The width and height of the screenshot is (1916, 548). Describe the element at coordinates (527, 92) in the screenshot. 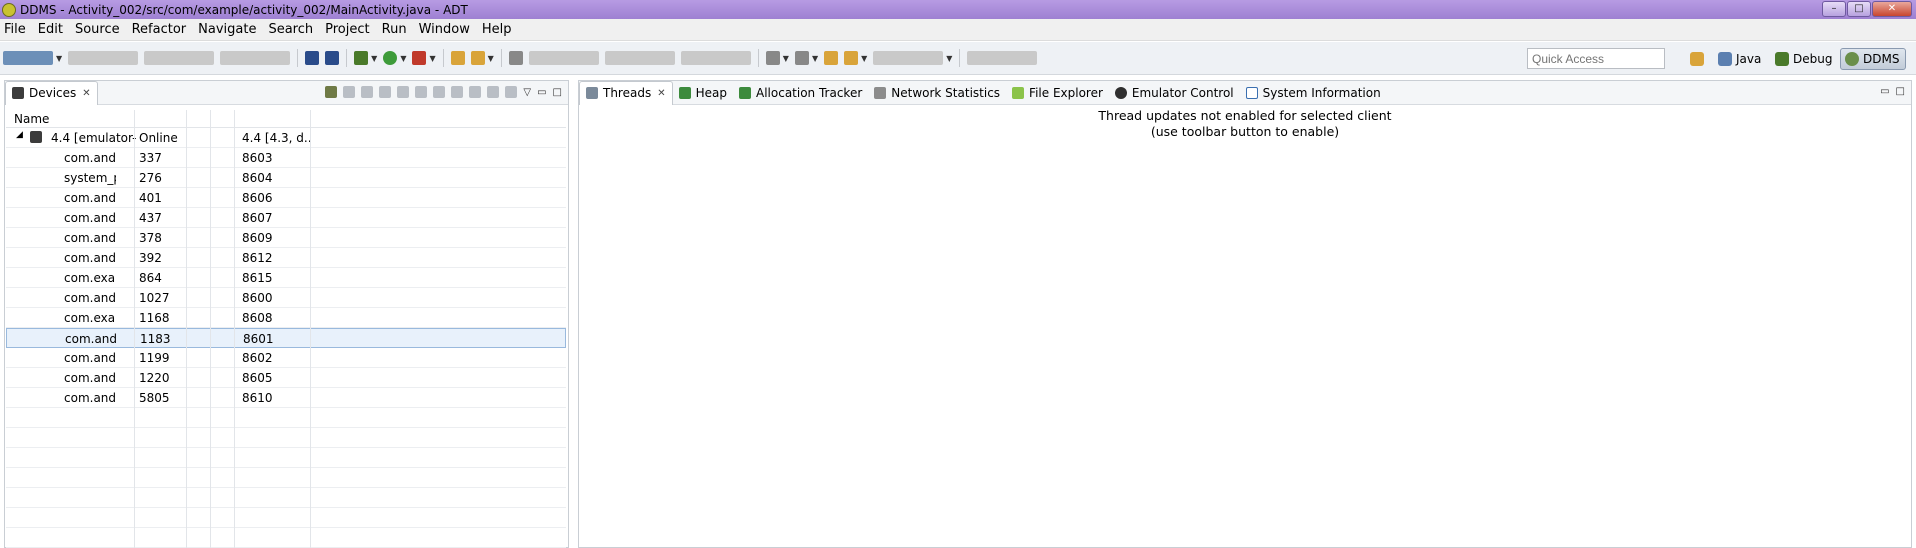

I see `view-menu-icon: ▽` at that location.